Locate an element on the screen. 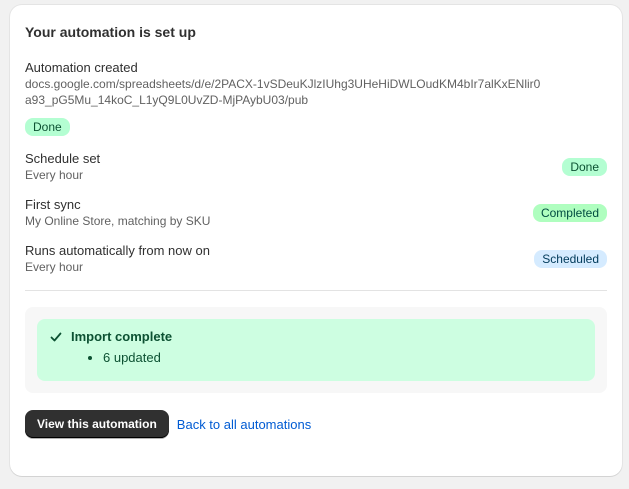 Image resolution: width=629 pixels, height=489 pixels. result-item: 6 updated is located at coordinates (343, 358).